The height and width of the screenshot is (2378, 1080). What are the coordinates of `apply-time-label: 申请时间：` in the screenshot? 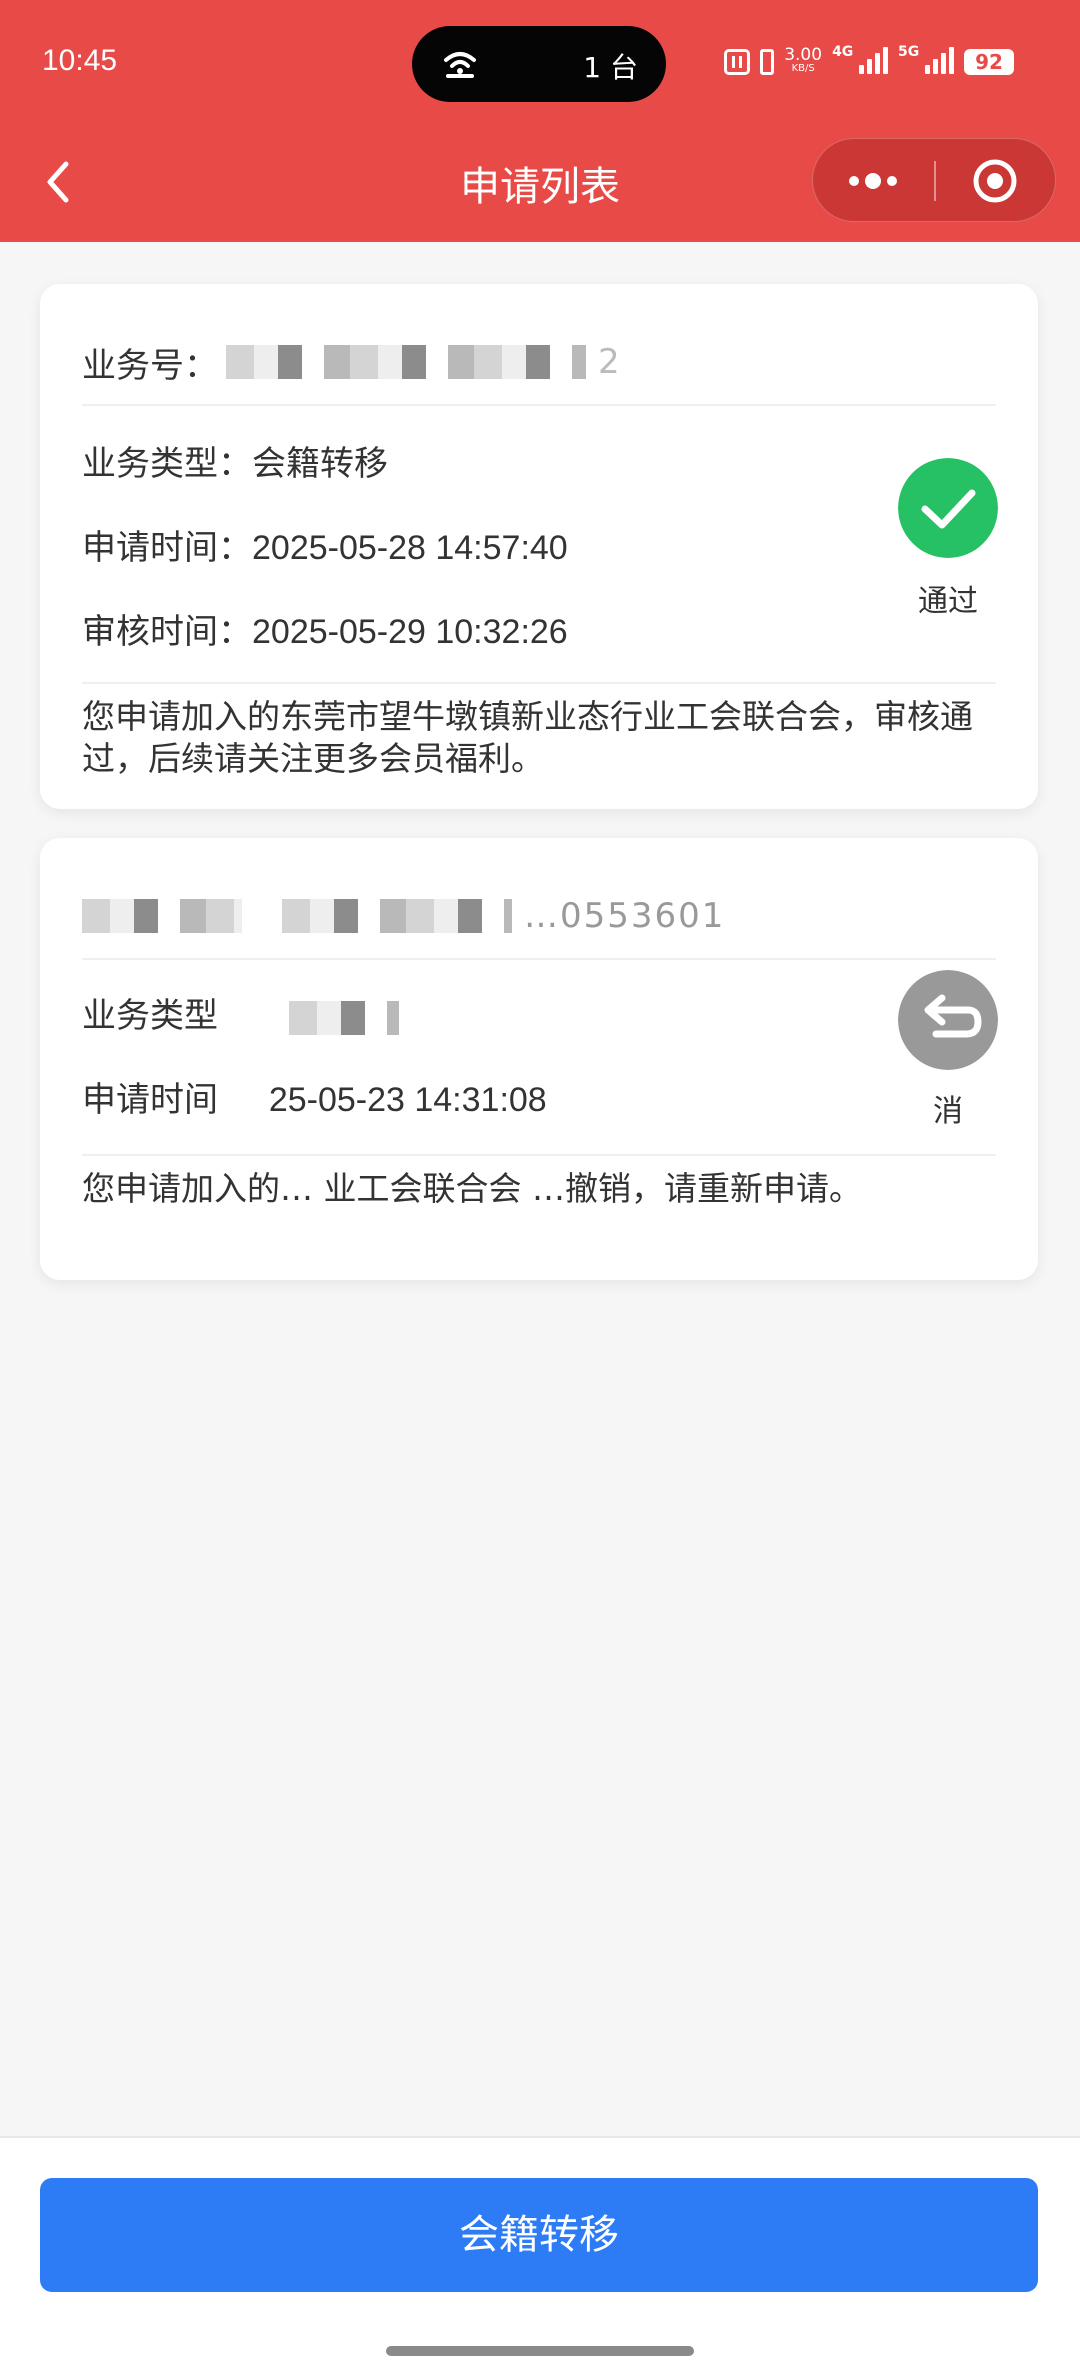 It's located at (167, 548).